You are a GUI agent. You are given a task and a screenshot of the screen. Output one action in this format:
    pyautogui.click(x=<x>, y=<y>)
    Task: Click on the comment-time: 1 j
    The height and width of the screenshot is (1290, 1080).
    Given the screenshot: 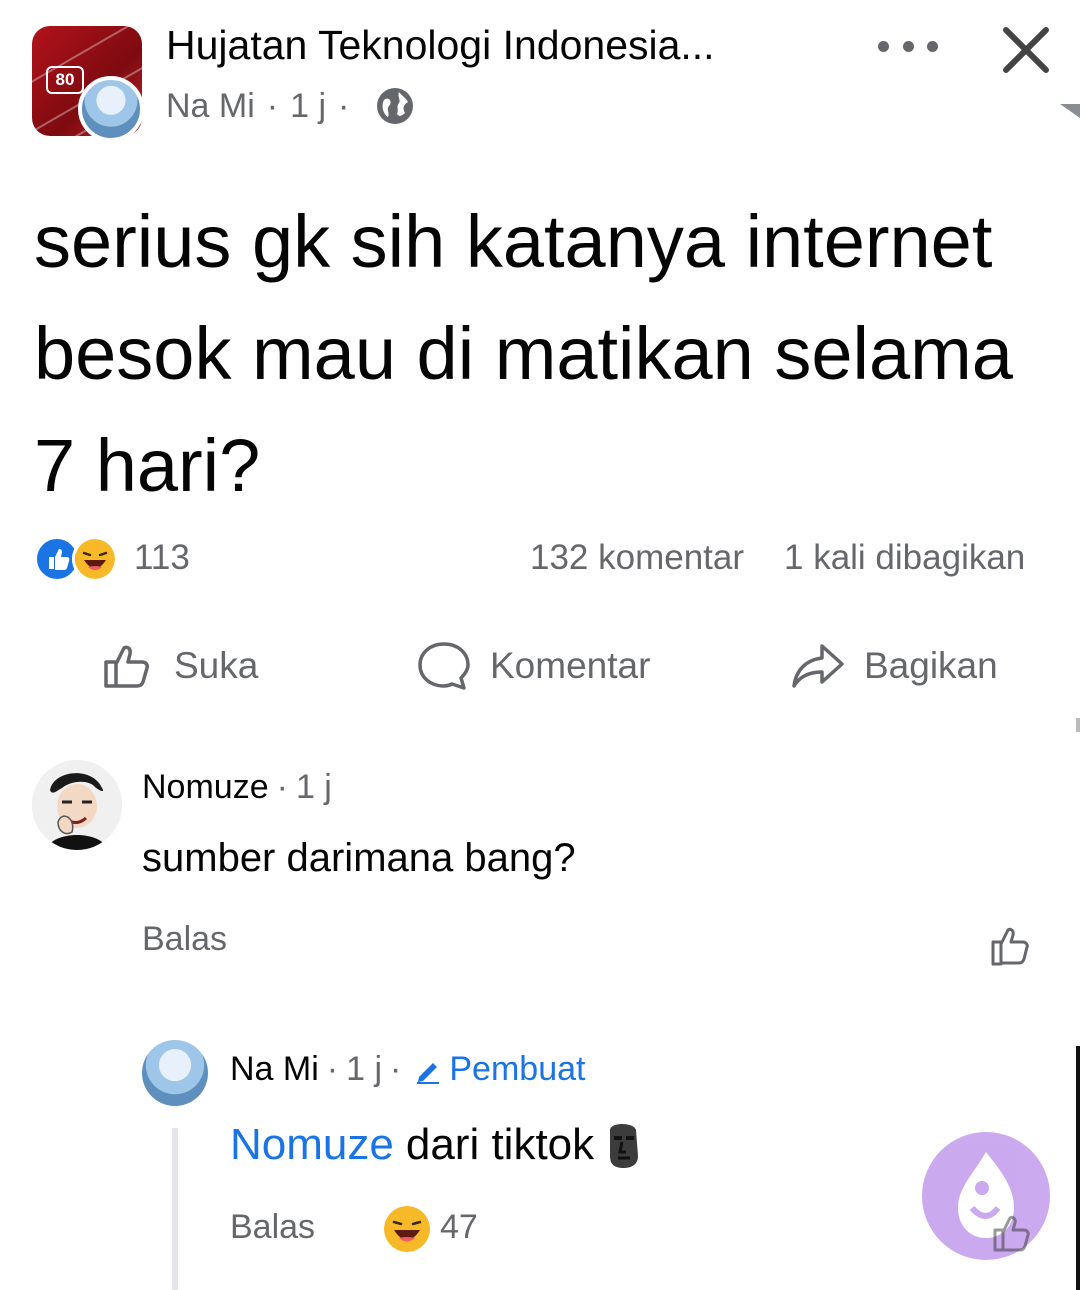 What is the action you would take?
    pyautogui.click(x=314, y=787)
    